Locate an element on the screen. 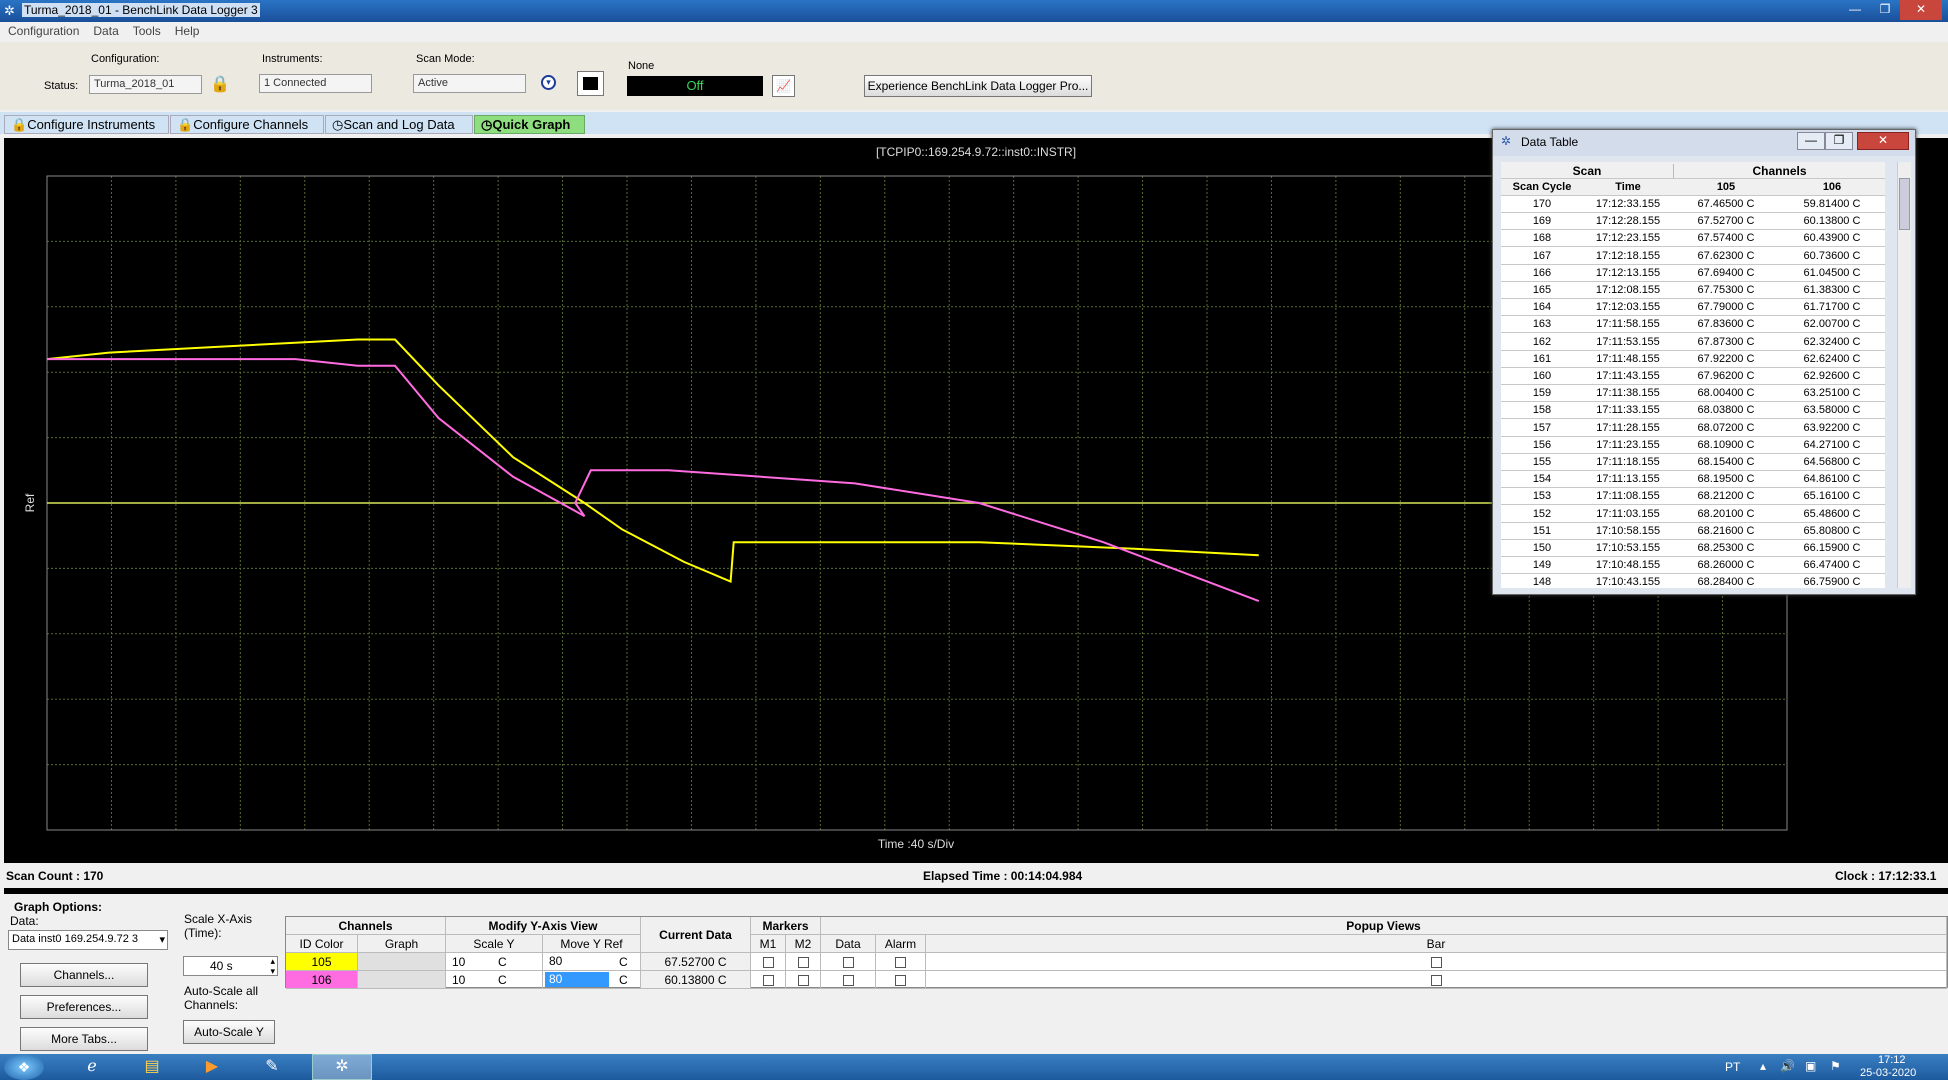 This screenshot has height=1080, width=1948. data-table-cell: 161 is located at coordinates (1542, 358).